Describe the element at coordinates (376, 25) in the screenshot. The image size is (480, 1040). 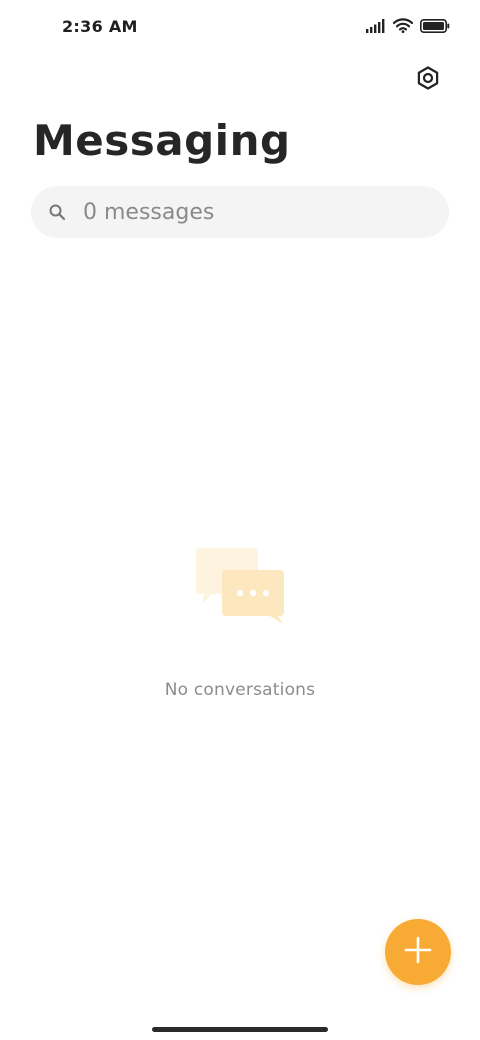
I see `signal-icon` at that location.